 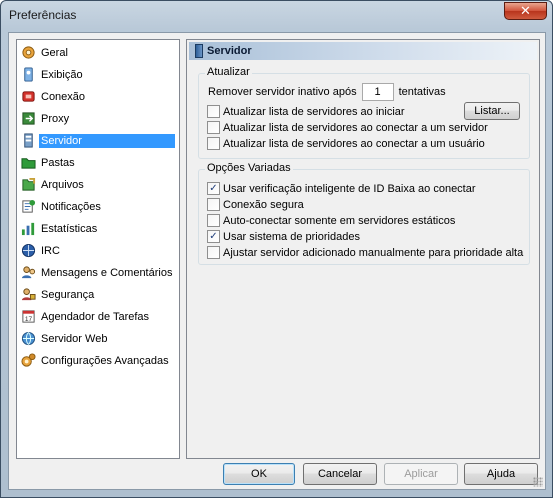 What do you see at coordinates (99, 162) in the screenshot?
I see `tree-item-pastas: Pastas` at bounding box center [99, 162].